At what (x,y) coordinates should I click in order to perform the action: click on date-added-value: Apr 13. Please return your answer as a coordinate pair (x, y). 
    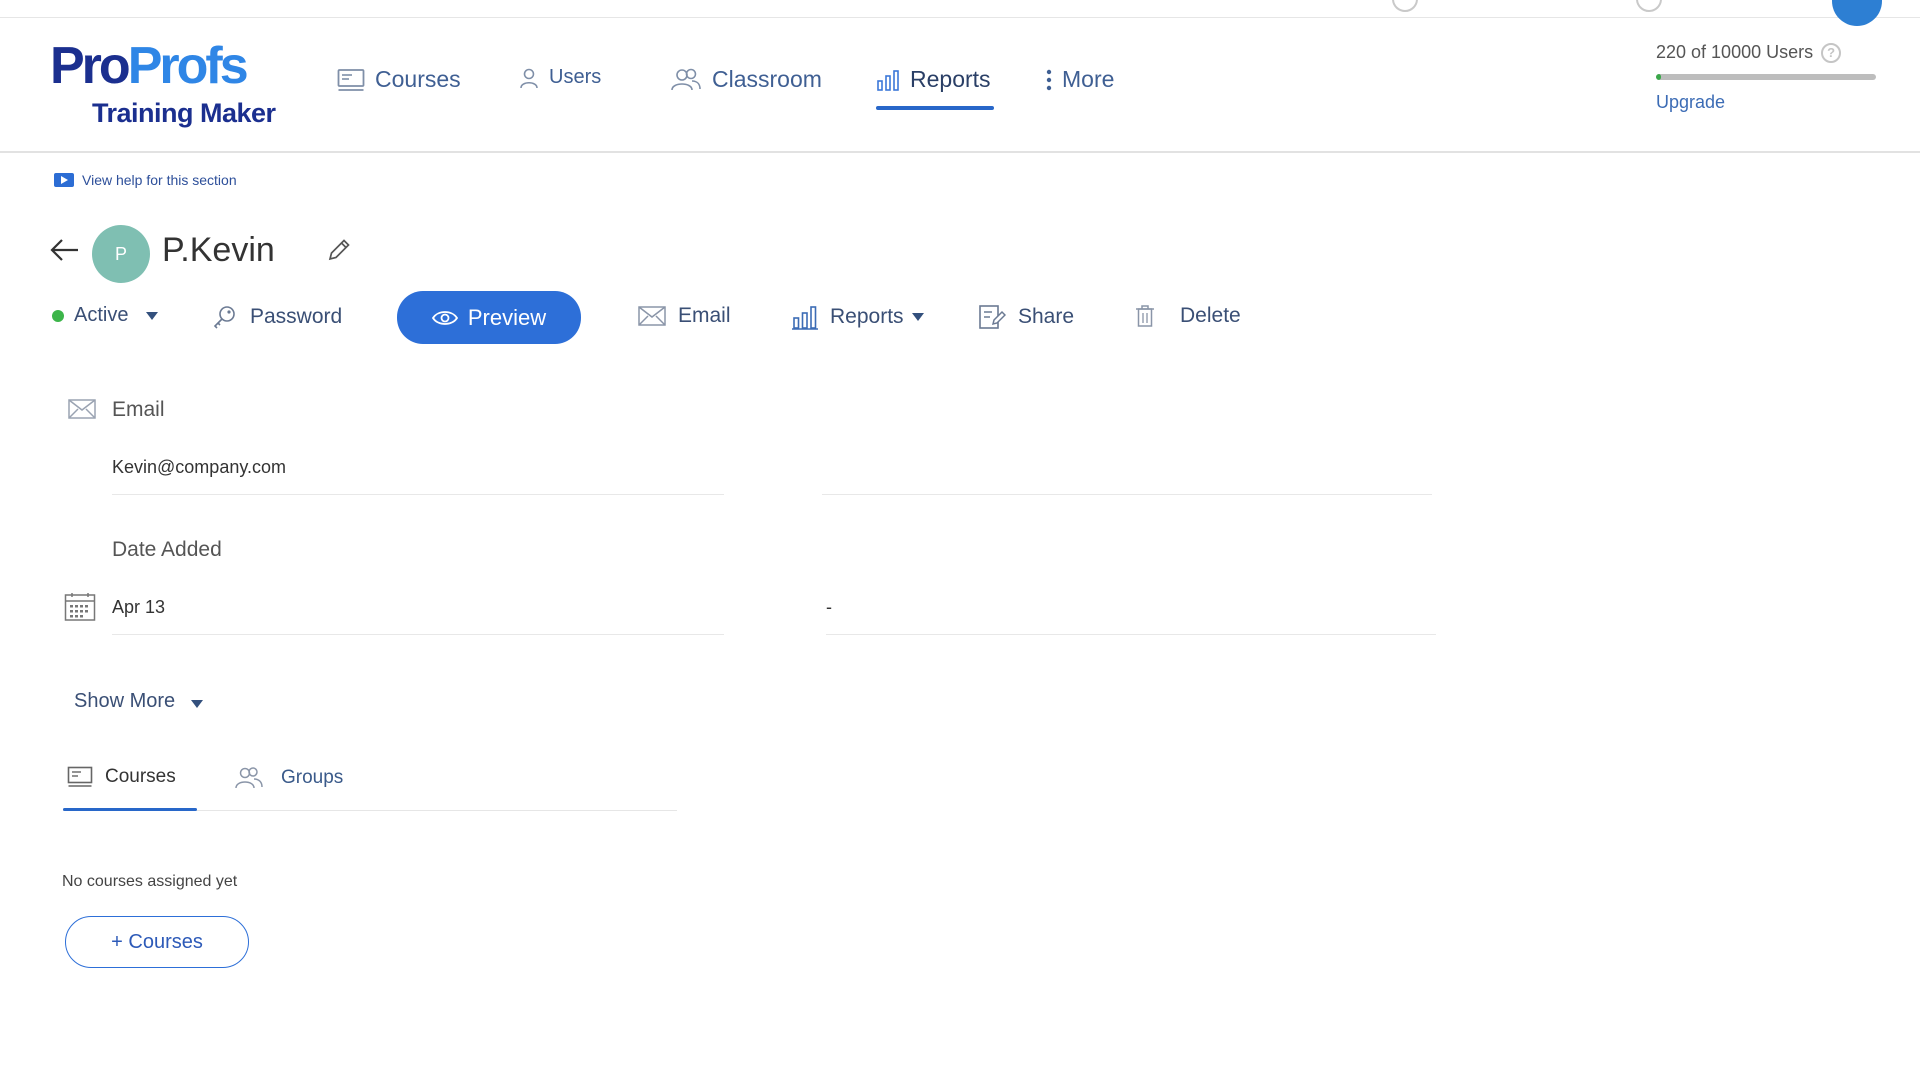
    Looking at the image, I should click on (139, 607).